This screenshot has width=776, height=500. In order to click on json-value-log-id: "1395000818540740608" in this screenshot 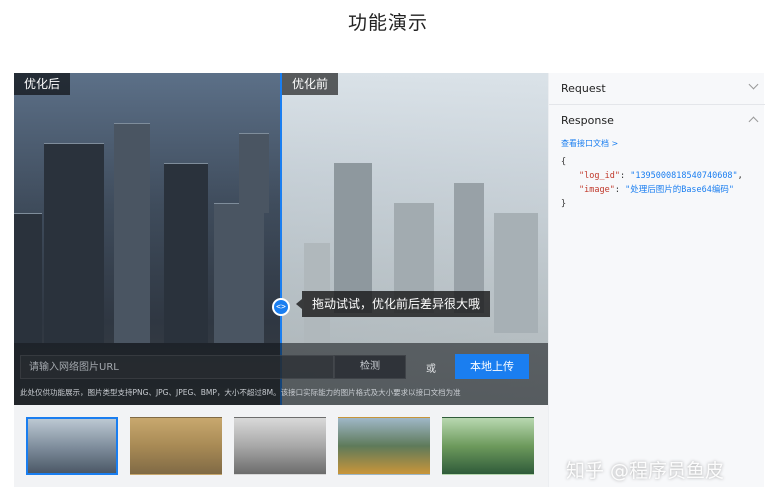, I will do `click(684, 176)`.